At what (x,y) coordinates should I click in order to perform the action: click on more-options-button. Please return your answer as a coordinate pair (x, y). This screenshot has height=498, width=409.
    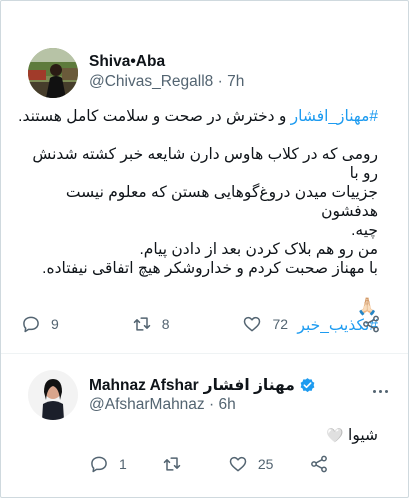
    Looking at the image, I should click on (380, 391).